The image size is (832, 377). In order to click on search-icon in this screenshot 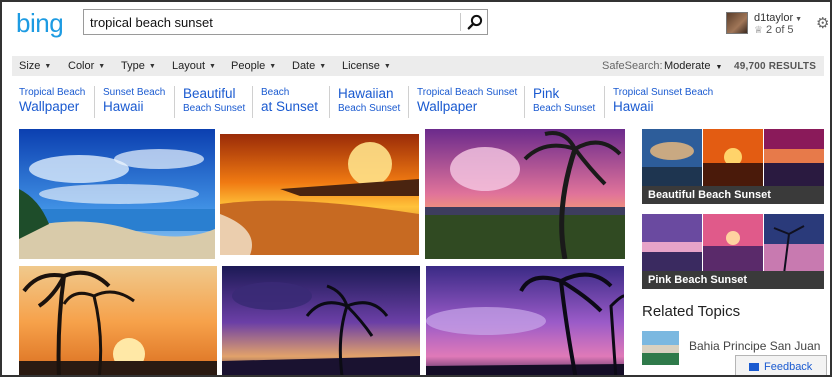, I will do `click(474, 22)`.